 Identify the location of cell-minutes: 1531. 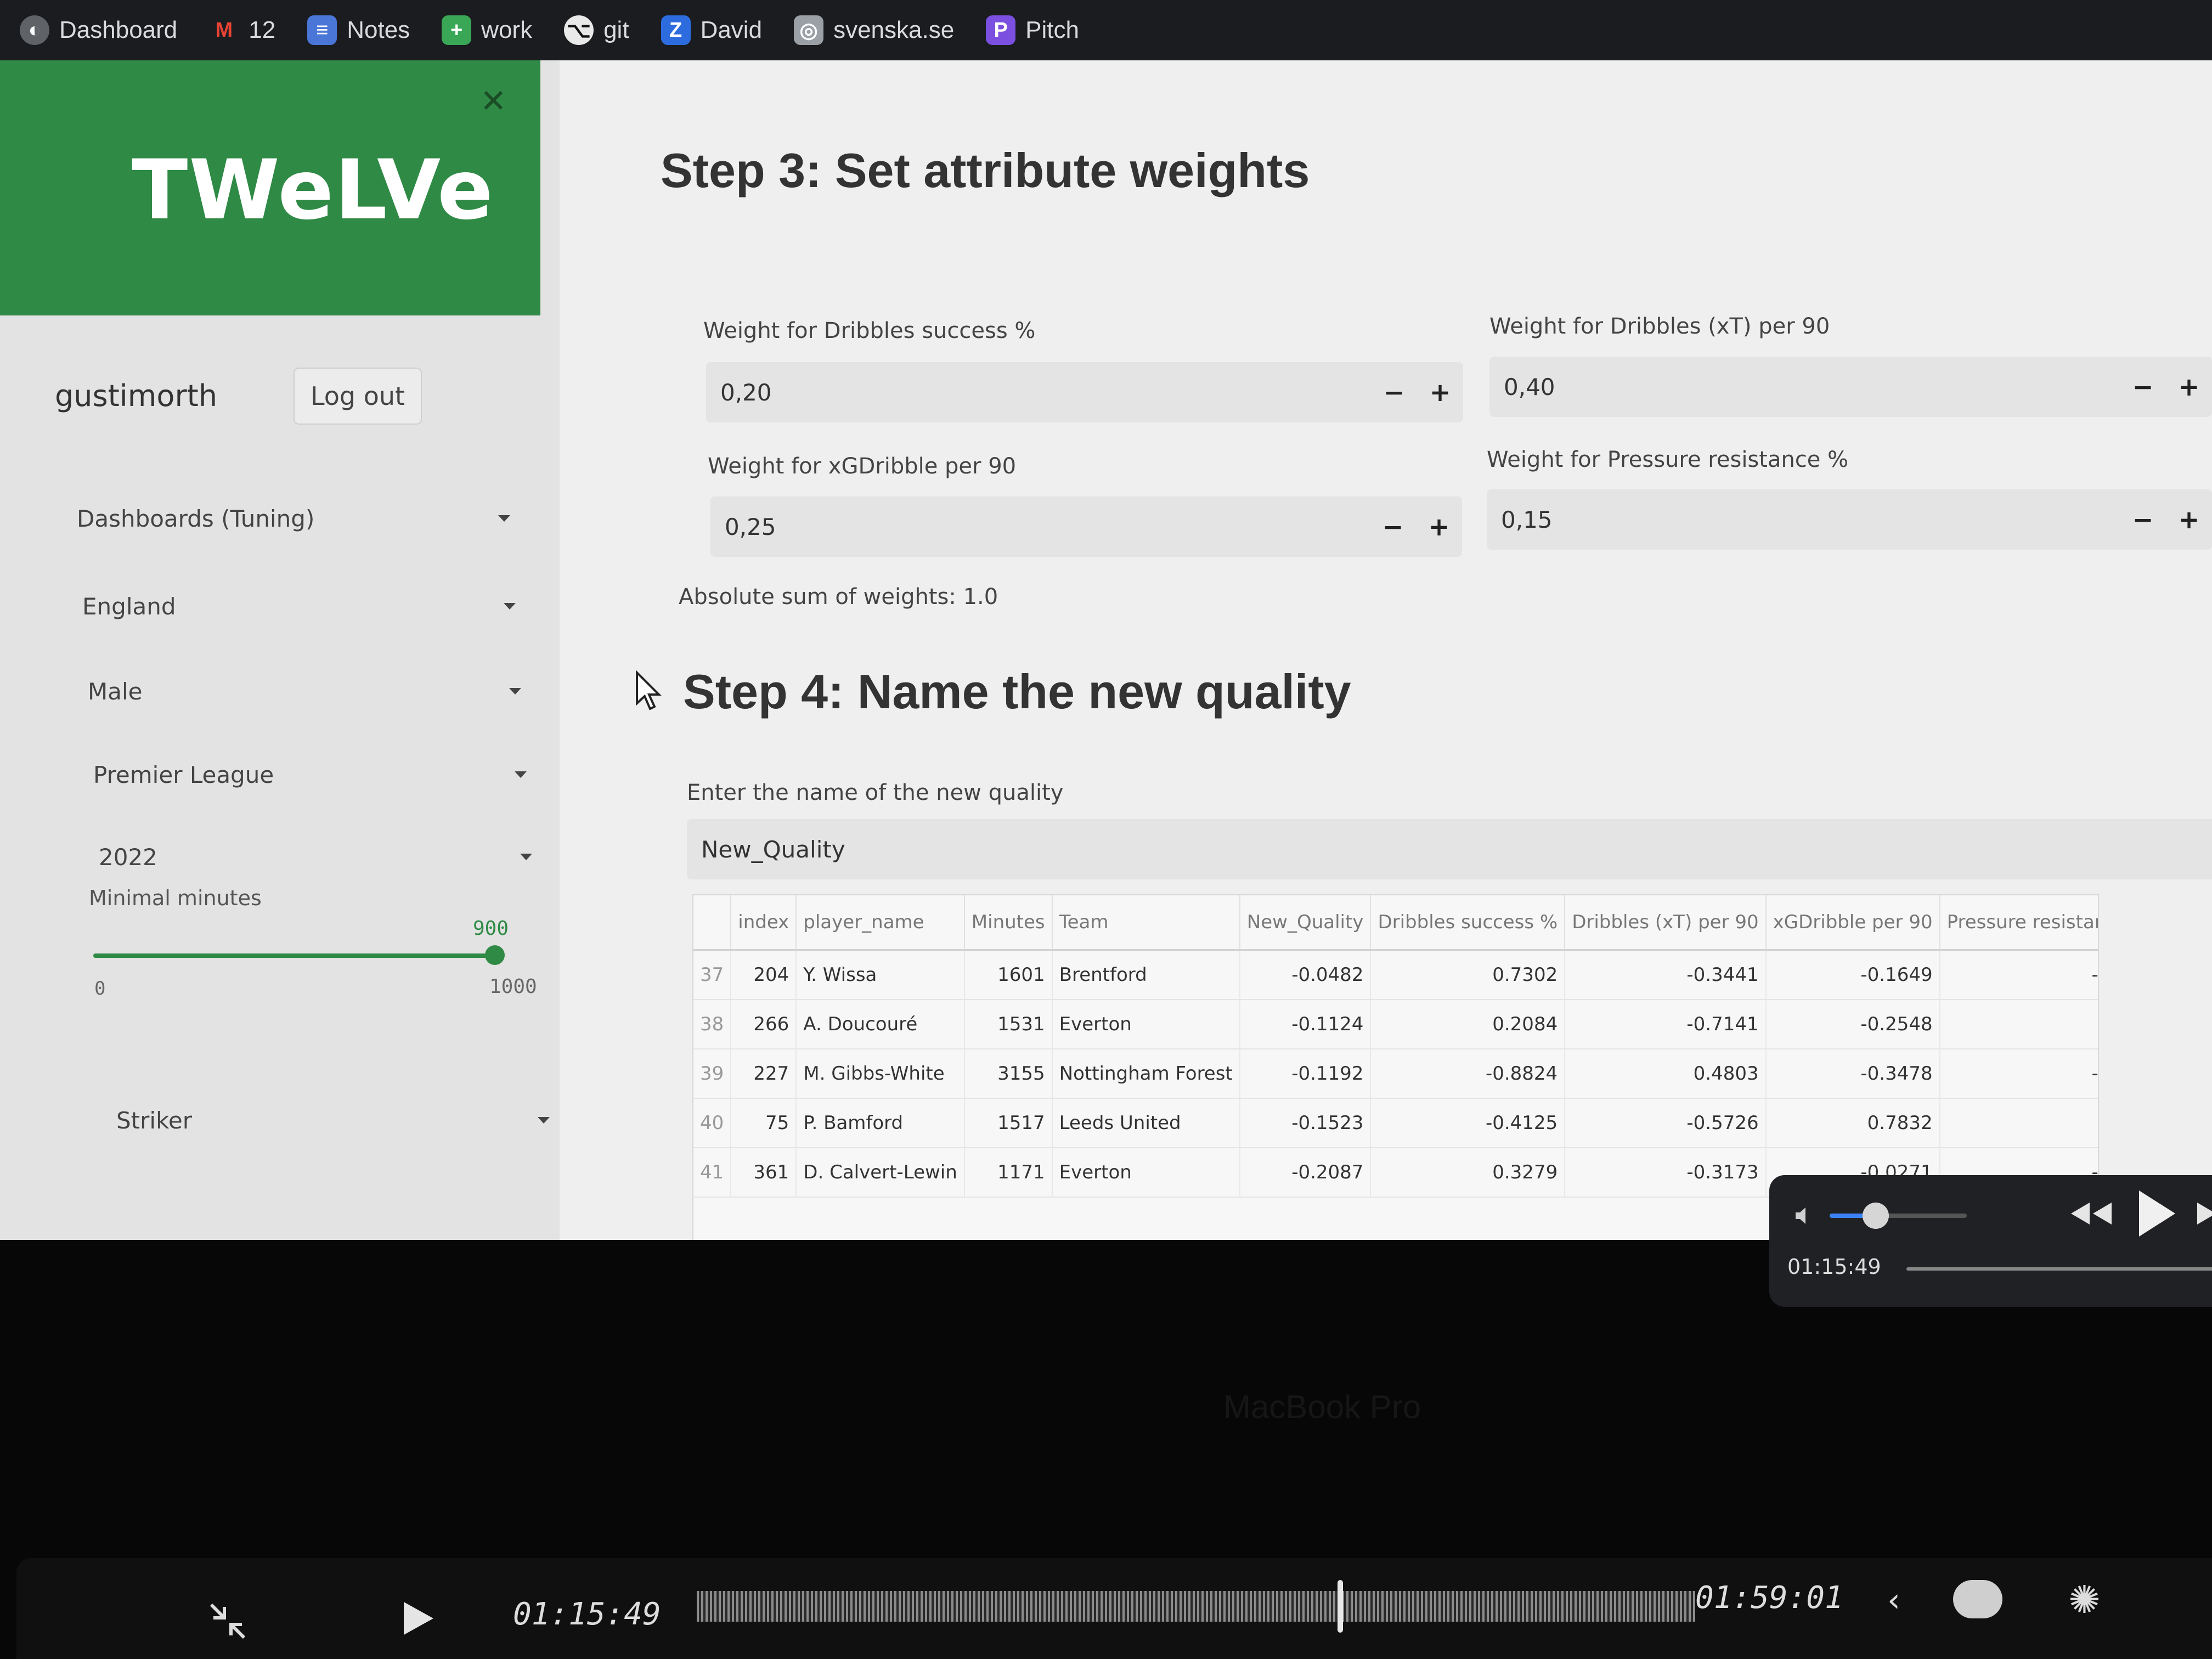
(1009, 1024).